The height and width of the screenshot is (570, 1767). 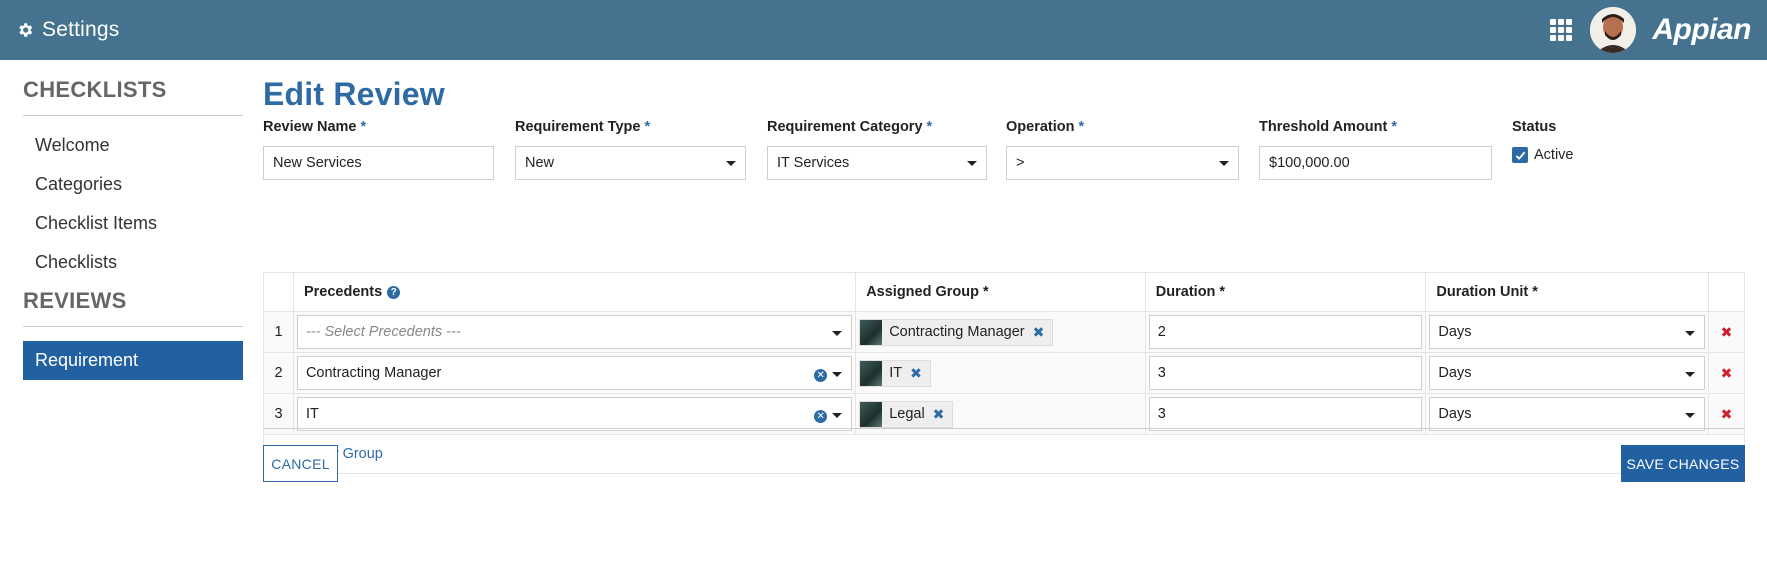 I want to click on checkmark-icon, so click(x=1520, y=155).